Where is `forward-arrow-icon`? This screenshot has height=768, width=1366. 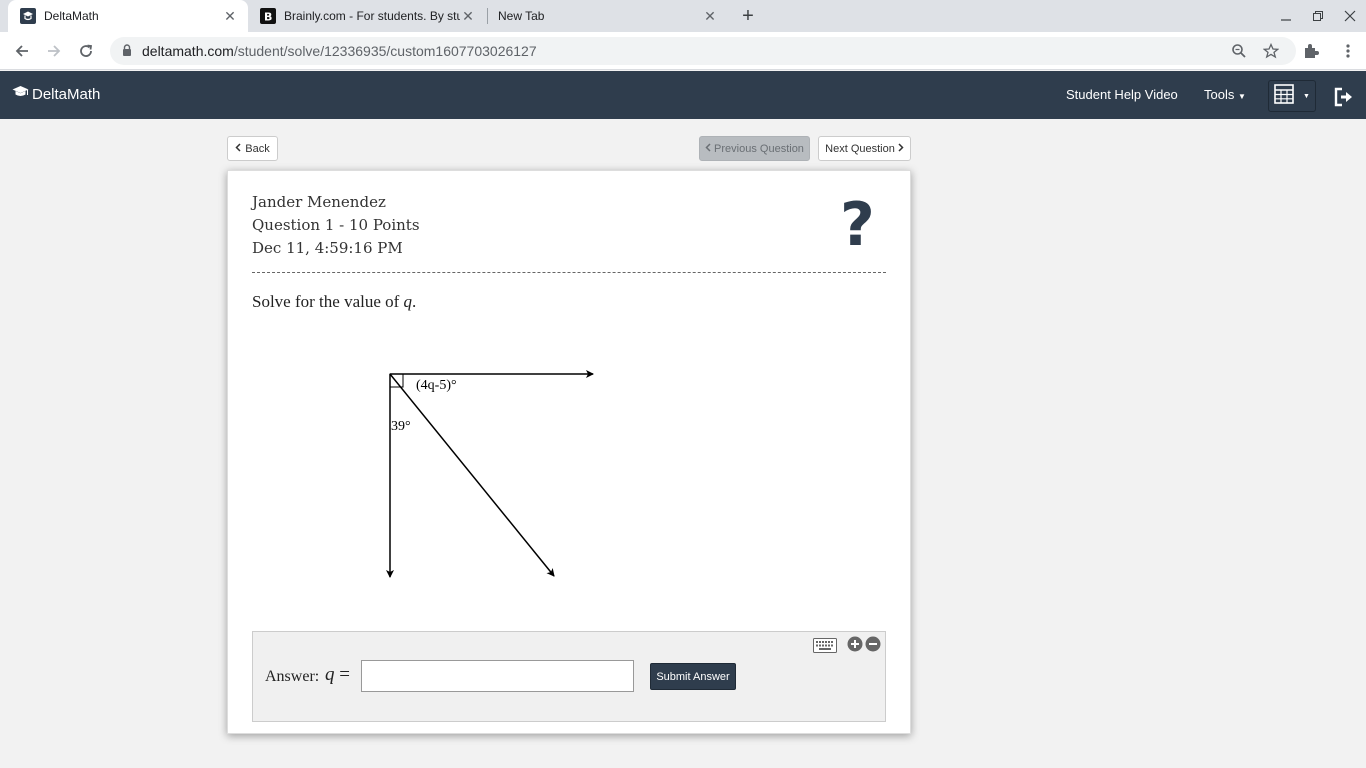
forward-arrow-icon is located at coordinates (54, 51).